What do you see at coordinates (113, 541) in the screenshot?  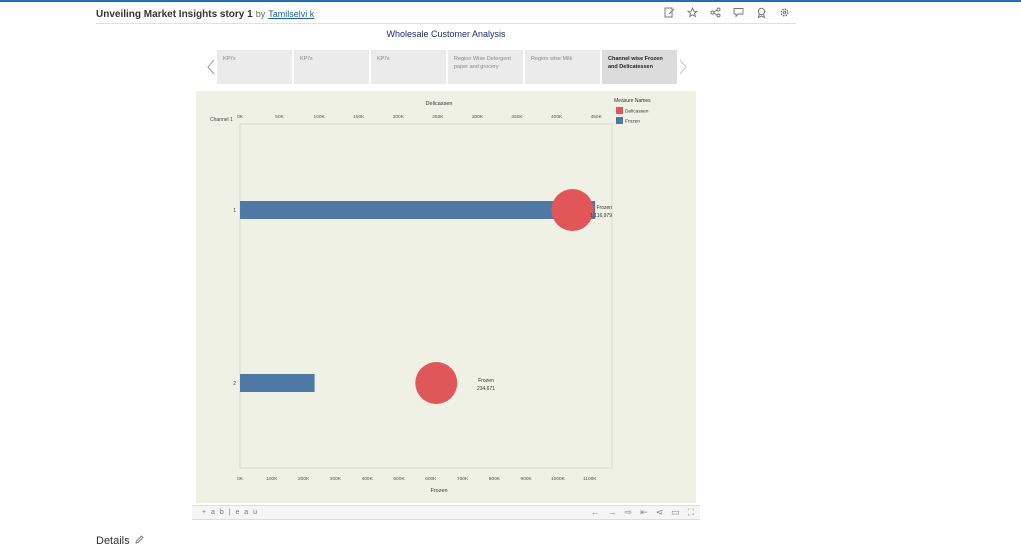 I see `details-label: Details` at bounding box center [113, 541].